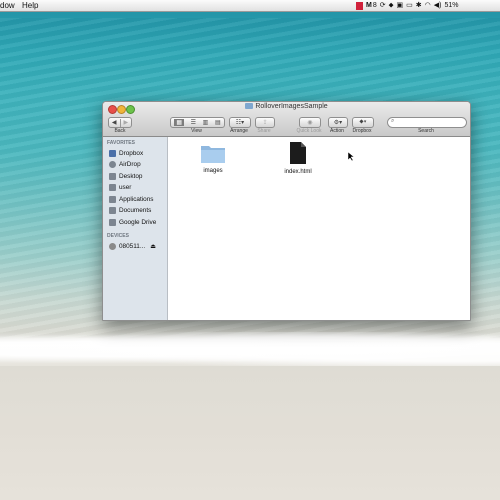 Image resolution: width=500 pixels, height=500 pixels. I want to click on file-item-index-html: index.html, so click(298, 158).